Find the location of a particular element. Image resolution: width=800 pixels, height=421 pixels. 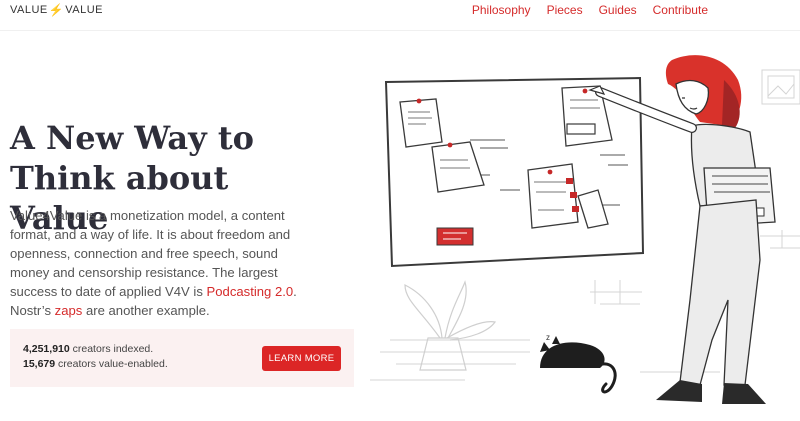

stat-enabled: 15,679 creators value-enabled. is located at coordinates (95, 364).